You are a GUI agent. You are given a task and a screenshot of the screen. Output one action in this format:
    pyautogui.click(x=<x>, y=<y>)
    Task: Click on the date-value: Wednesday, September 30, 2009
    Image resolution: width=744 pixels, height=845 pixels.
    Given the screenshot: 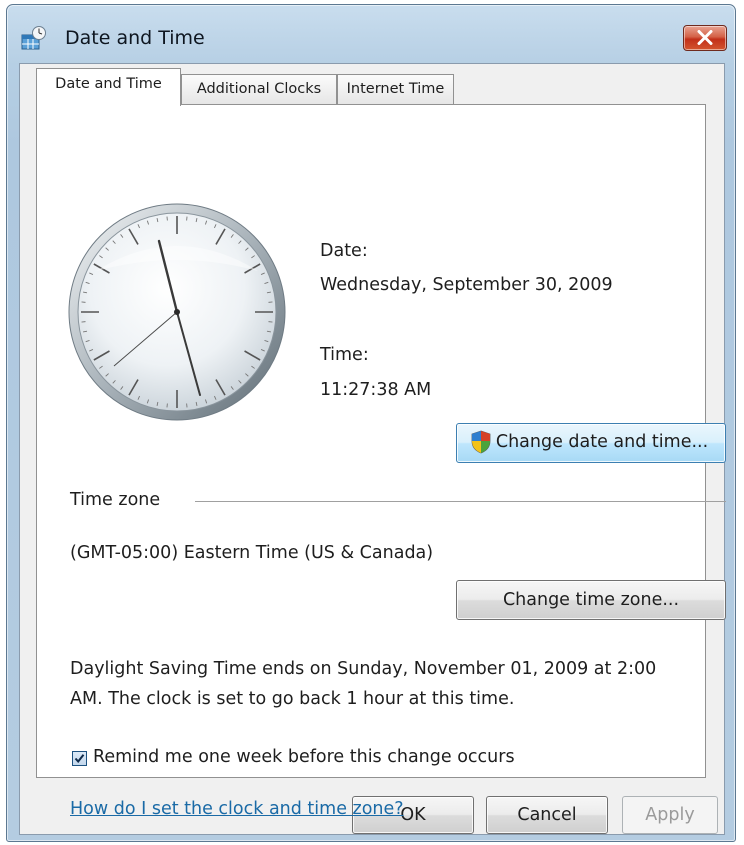 What is the action you would take?
    pyautogui.click(x=466, y=285)
    